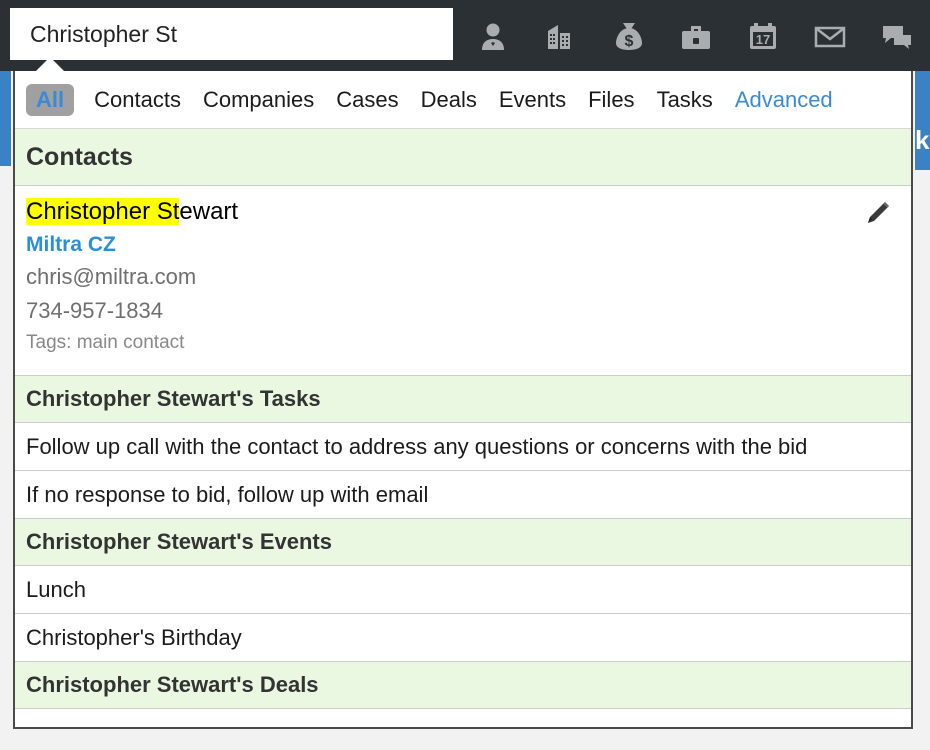  Describe the element at coordinates (5, 118) in the screenshot. I see `background-page-left-strip` at that location.